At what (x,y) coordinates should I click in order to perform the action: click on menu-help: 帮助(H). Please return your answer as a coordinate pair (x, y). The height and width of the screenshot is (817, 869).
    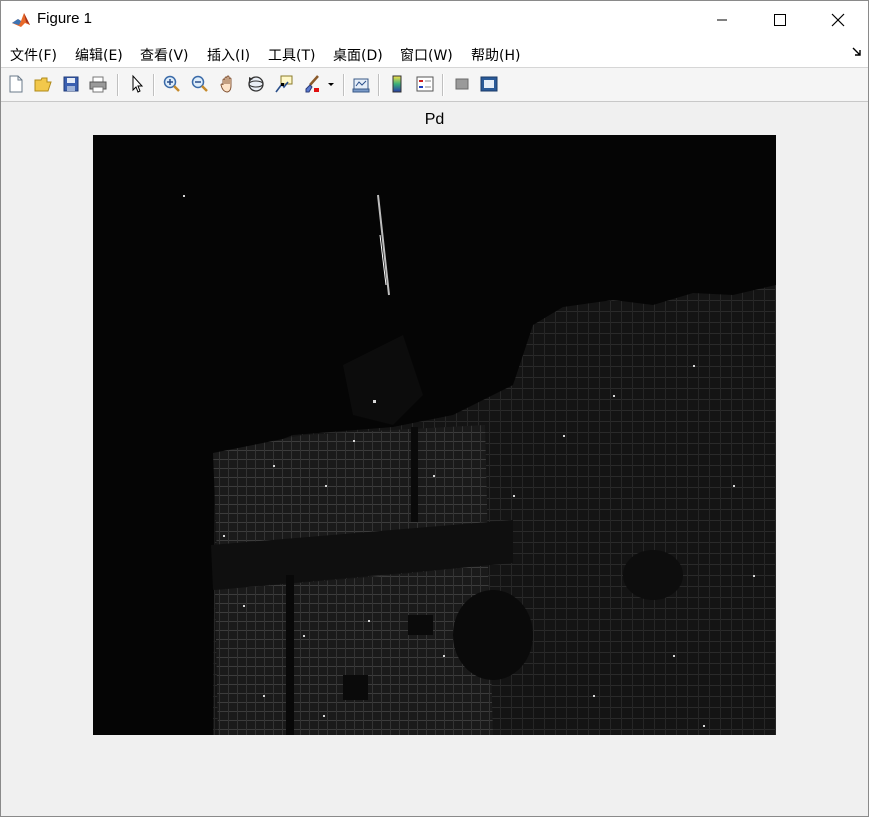
    Looking at the image, I should click on (495, 55).